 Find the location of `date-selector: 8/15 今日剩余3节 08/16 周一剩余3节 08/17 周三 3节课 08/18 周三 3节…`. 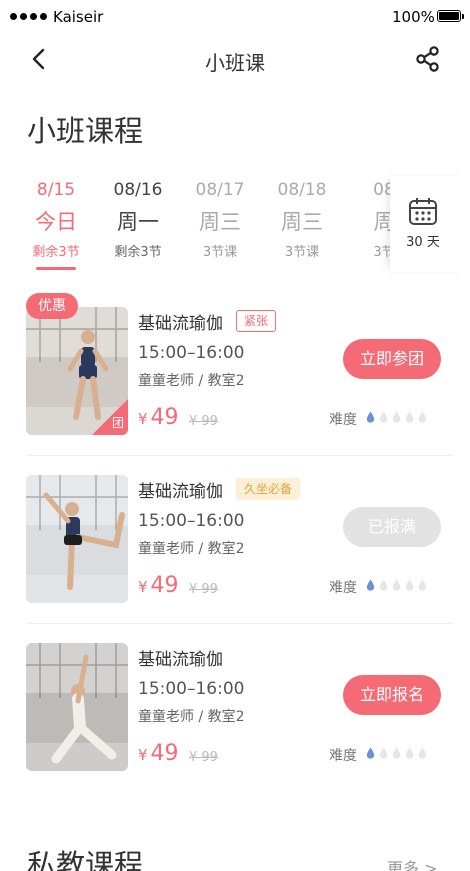

date-selector: 8/15 今日剩余3节 08/16 周一剩余3节 08/17 周三 3节课 08/18 周三 3节… is located at coordinates (195, 226).